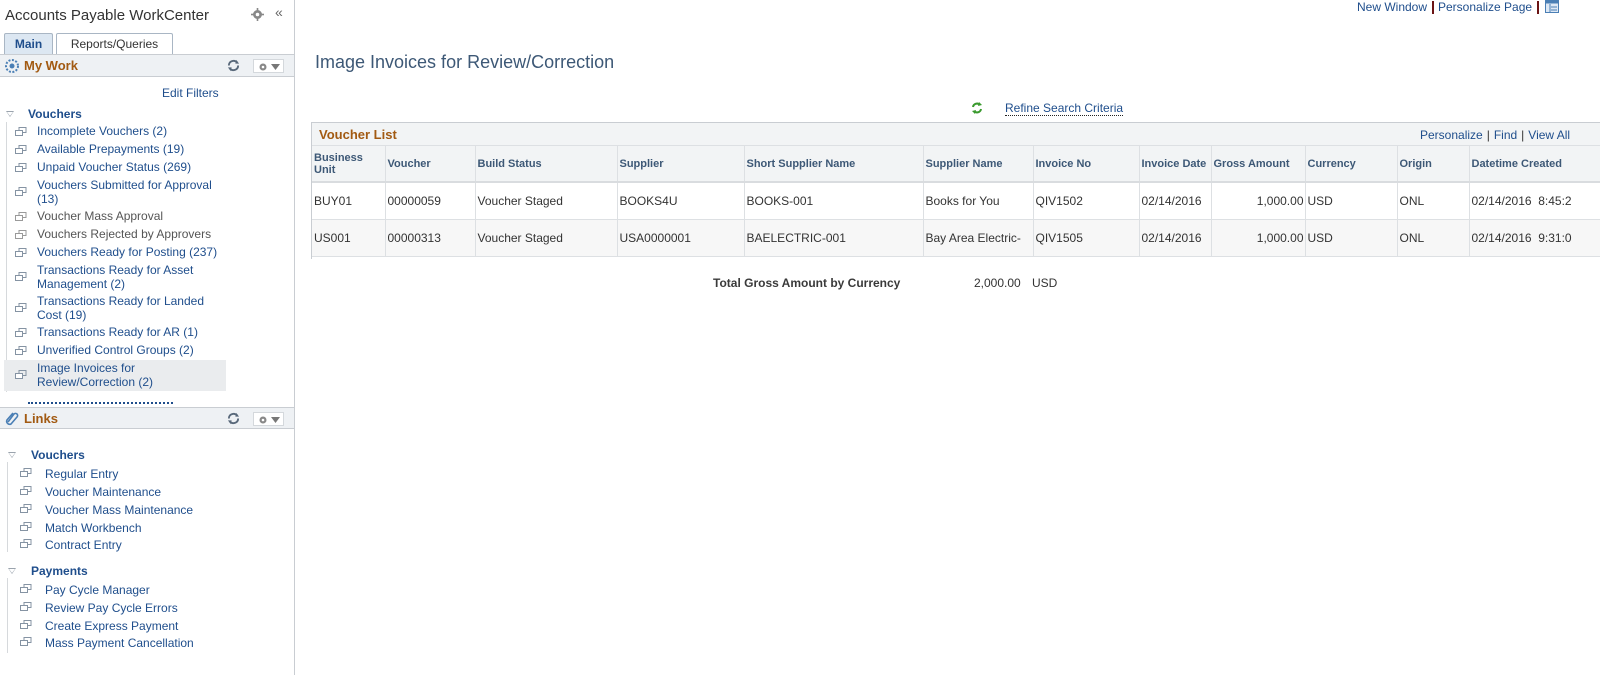  What do you see at coordinates (1534, 201) in the screenshot?
I see `cell-datetime-created: 02/14/2016 8:45:2` at bounding box center [1534, 201].